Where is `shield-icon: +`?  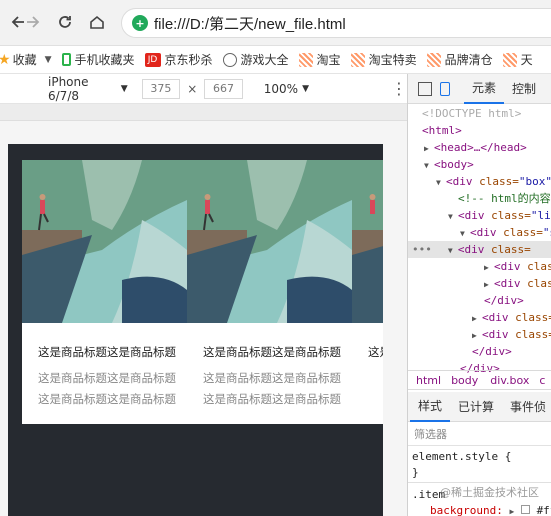
shield-icon: + is located at coordinates (140, 23).